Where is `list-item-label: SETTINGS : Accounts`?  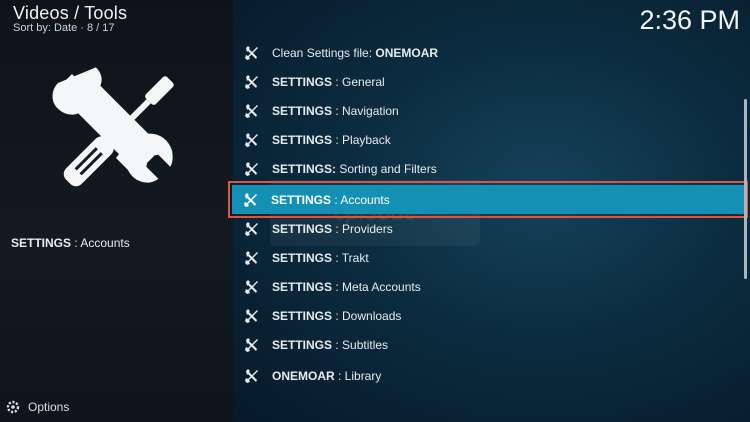 list-item-label: SETTINGS : Accounts is located at coordinates (330, 199).